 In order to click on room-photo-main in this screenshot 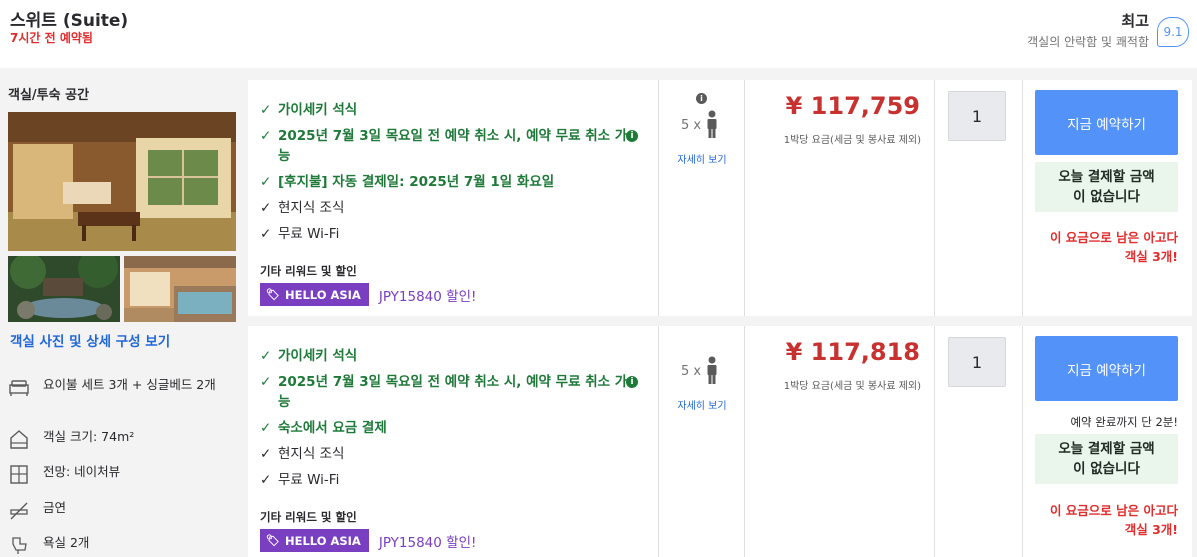, I will do `click(122, 181)`.